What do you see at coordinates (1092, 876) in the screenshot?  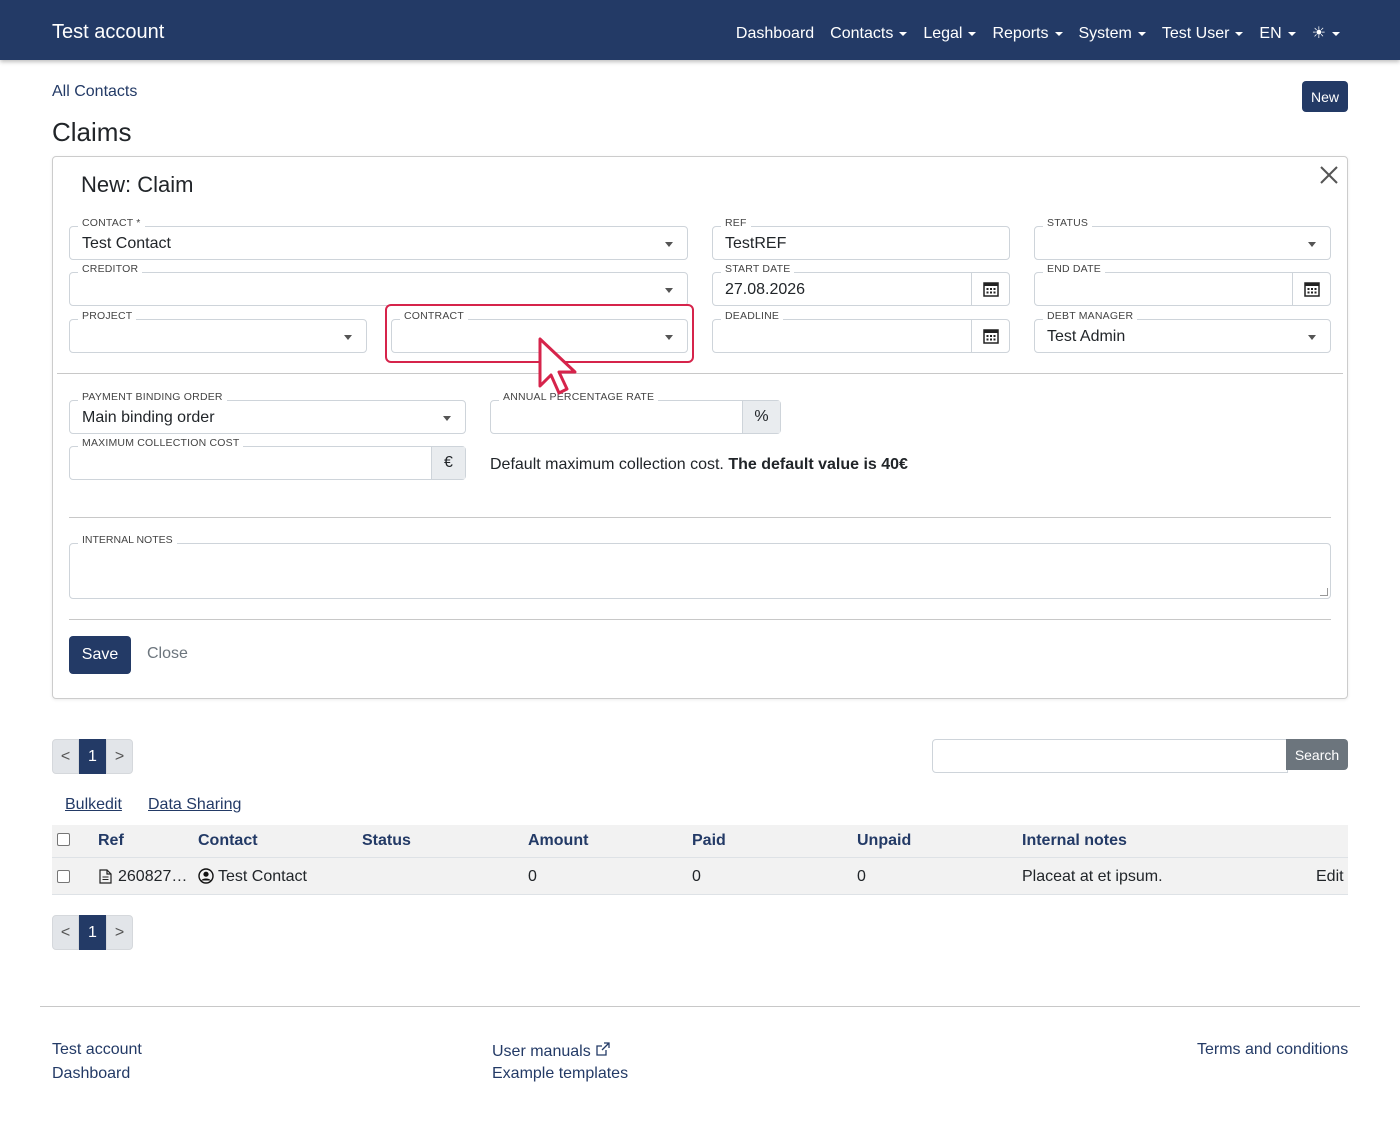 I see `row-internal-notes: Placeat at et ipsum.` at bounding box center [1092, 876].